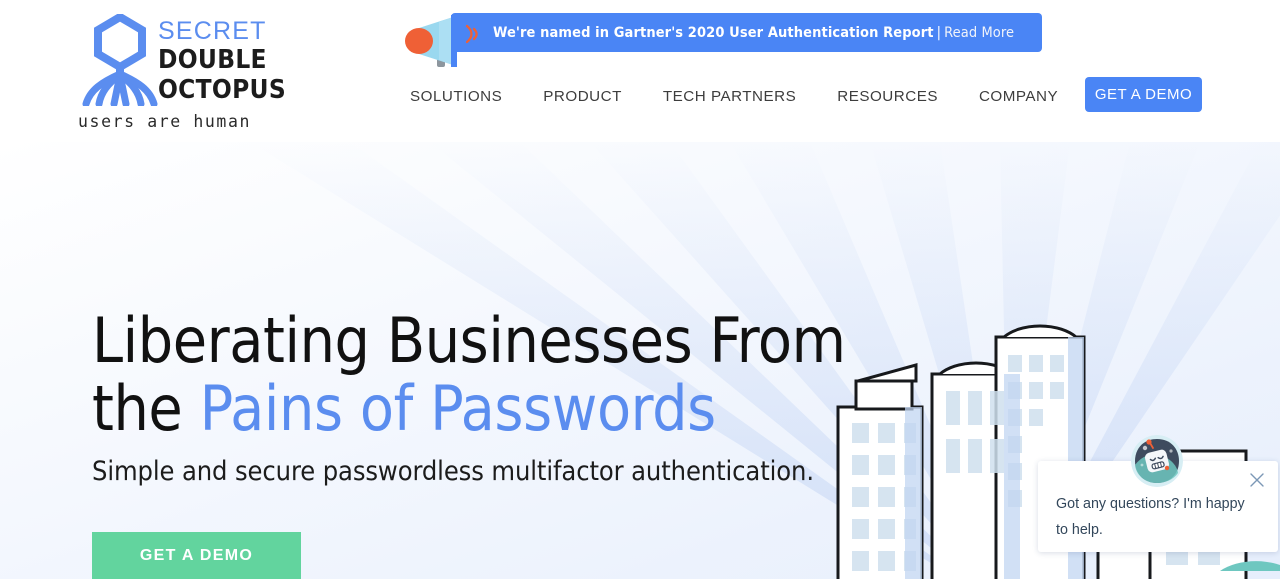  Describe the element at coordinates (431, 41) in the screenshot. I see `megaphone-icon` at that location.